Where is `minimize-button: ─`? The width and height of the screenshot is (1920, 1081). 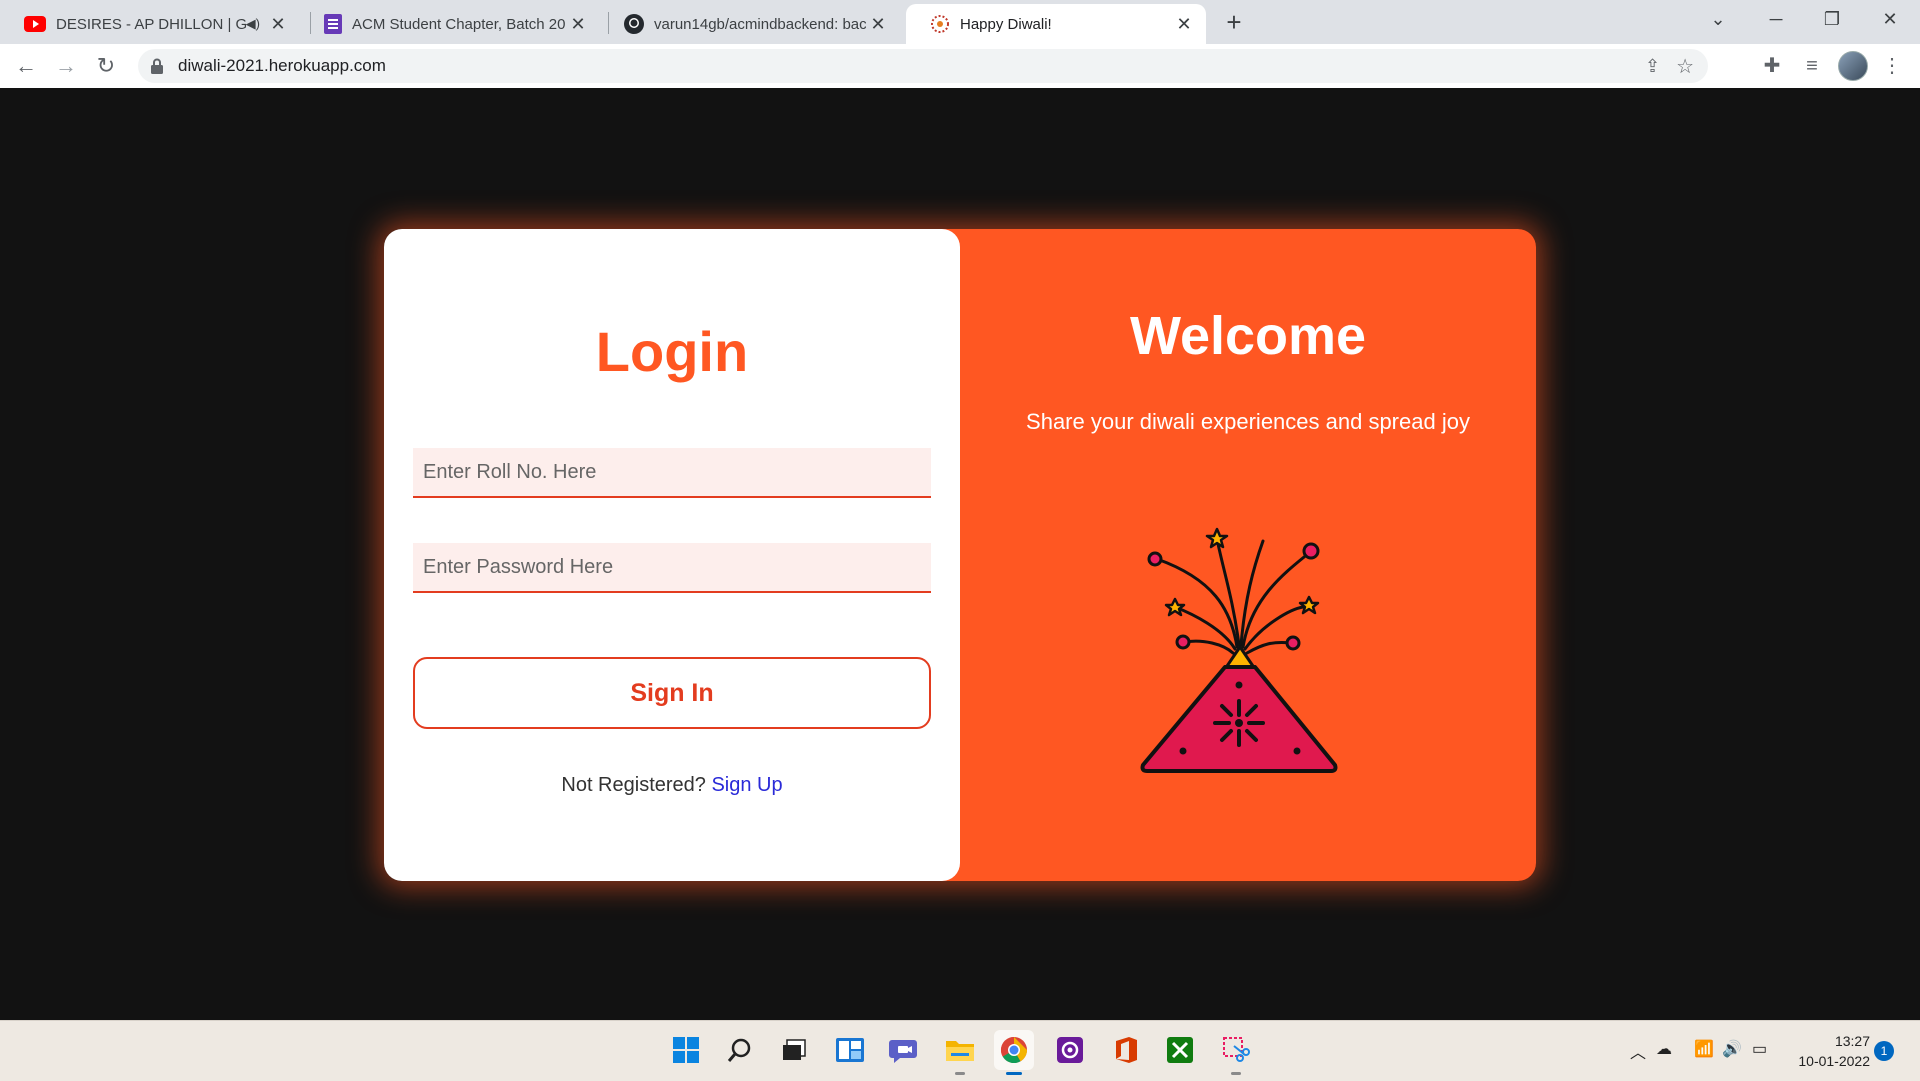
minimize-button: ─ is located at coordinates (1776, 20).